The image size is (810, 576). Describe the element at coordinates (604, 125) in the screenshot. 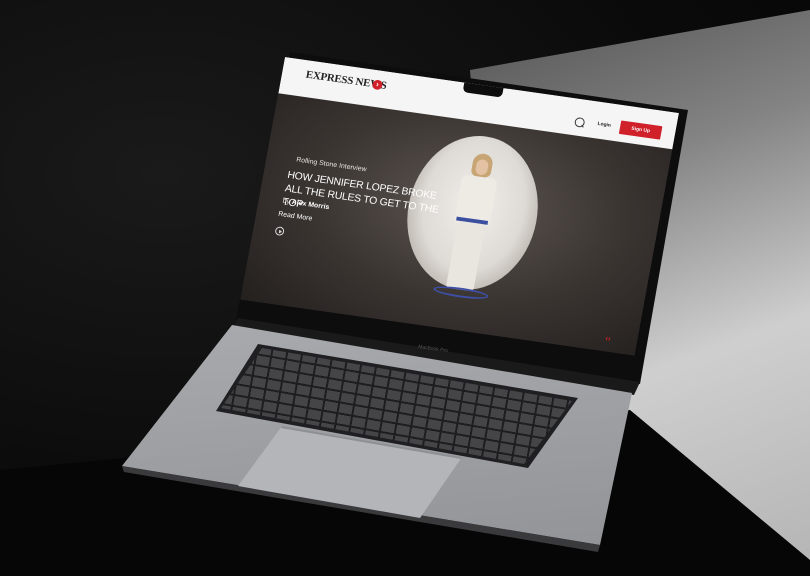

I see `login-link: Login` at that location.